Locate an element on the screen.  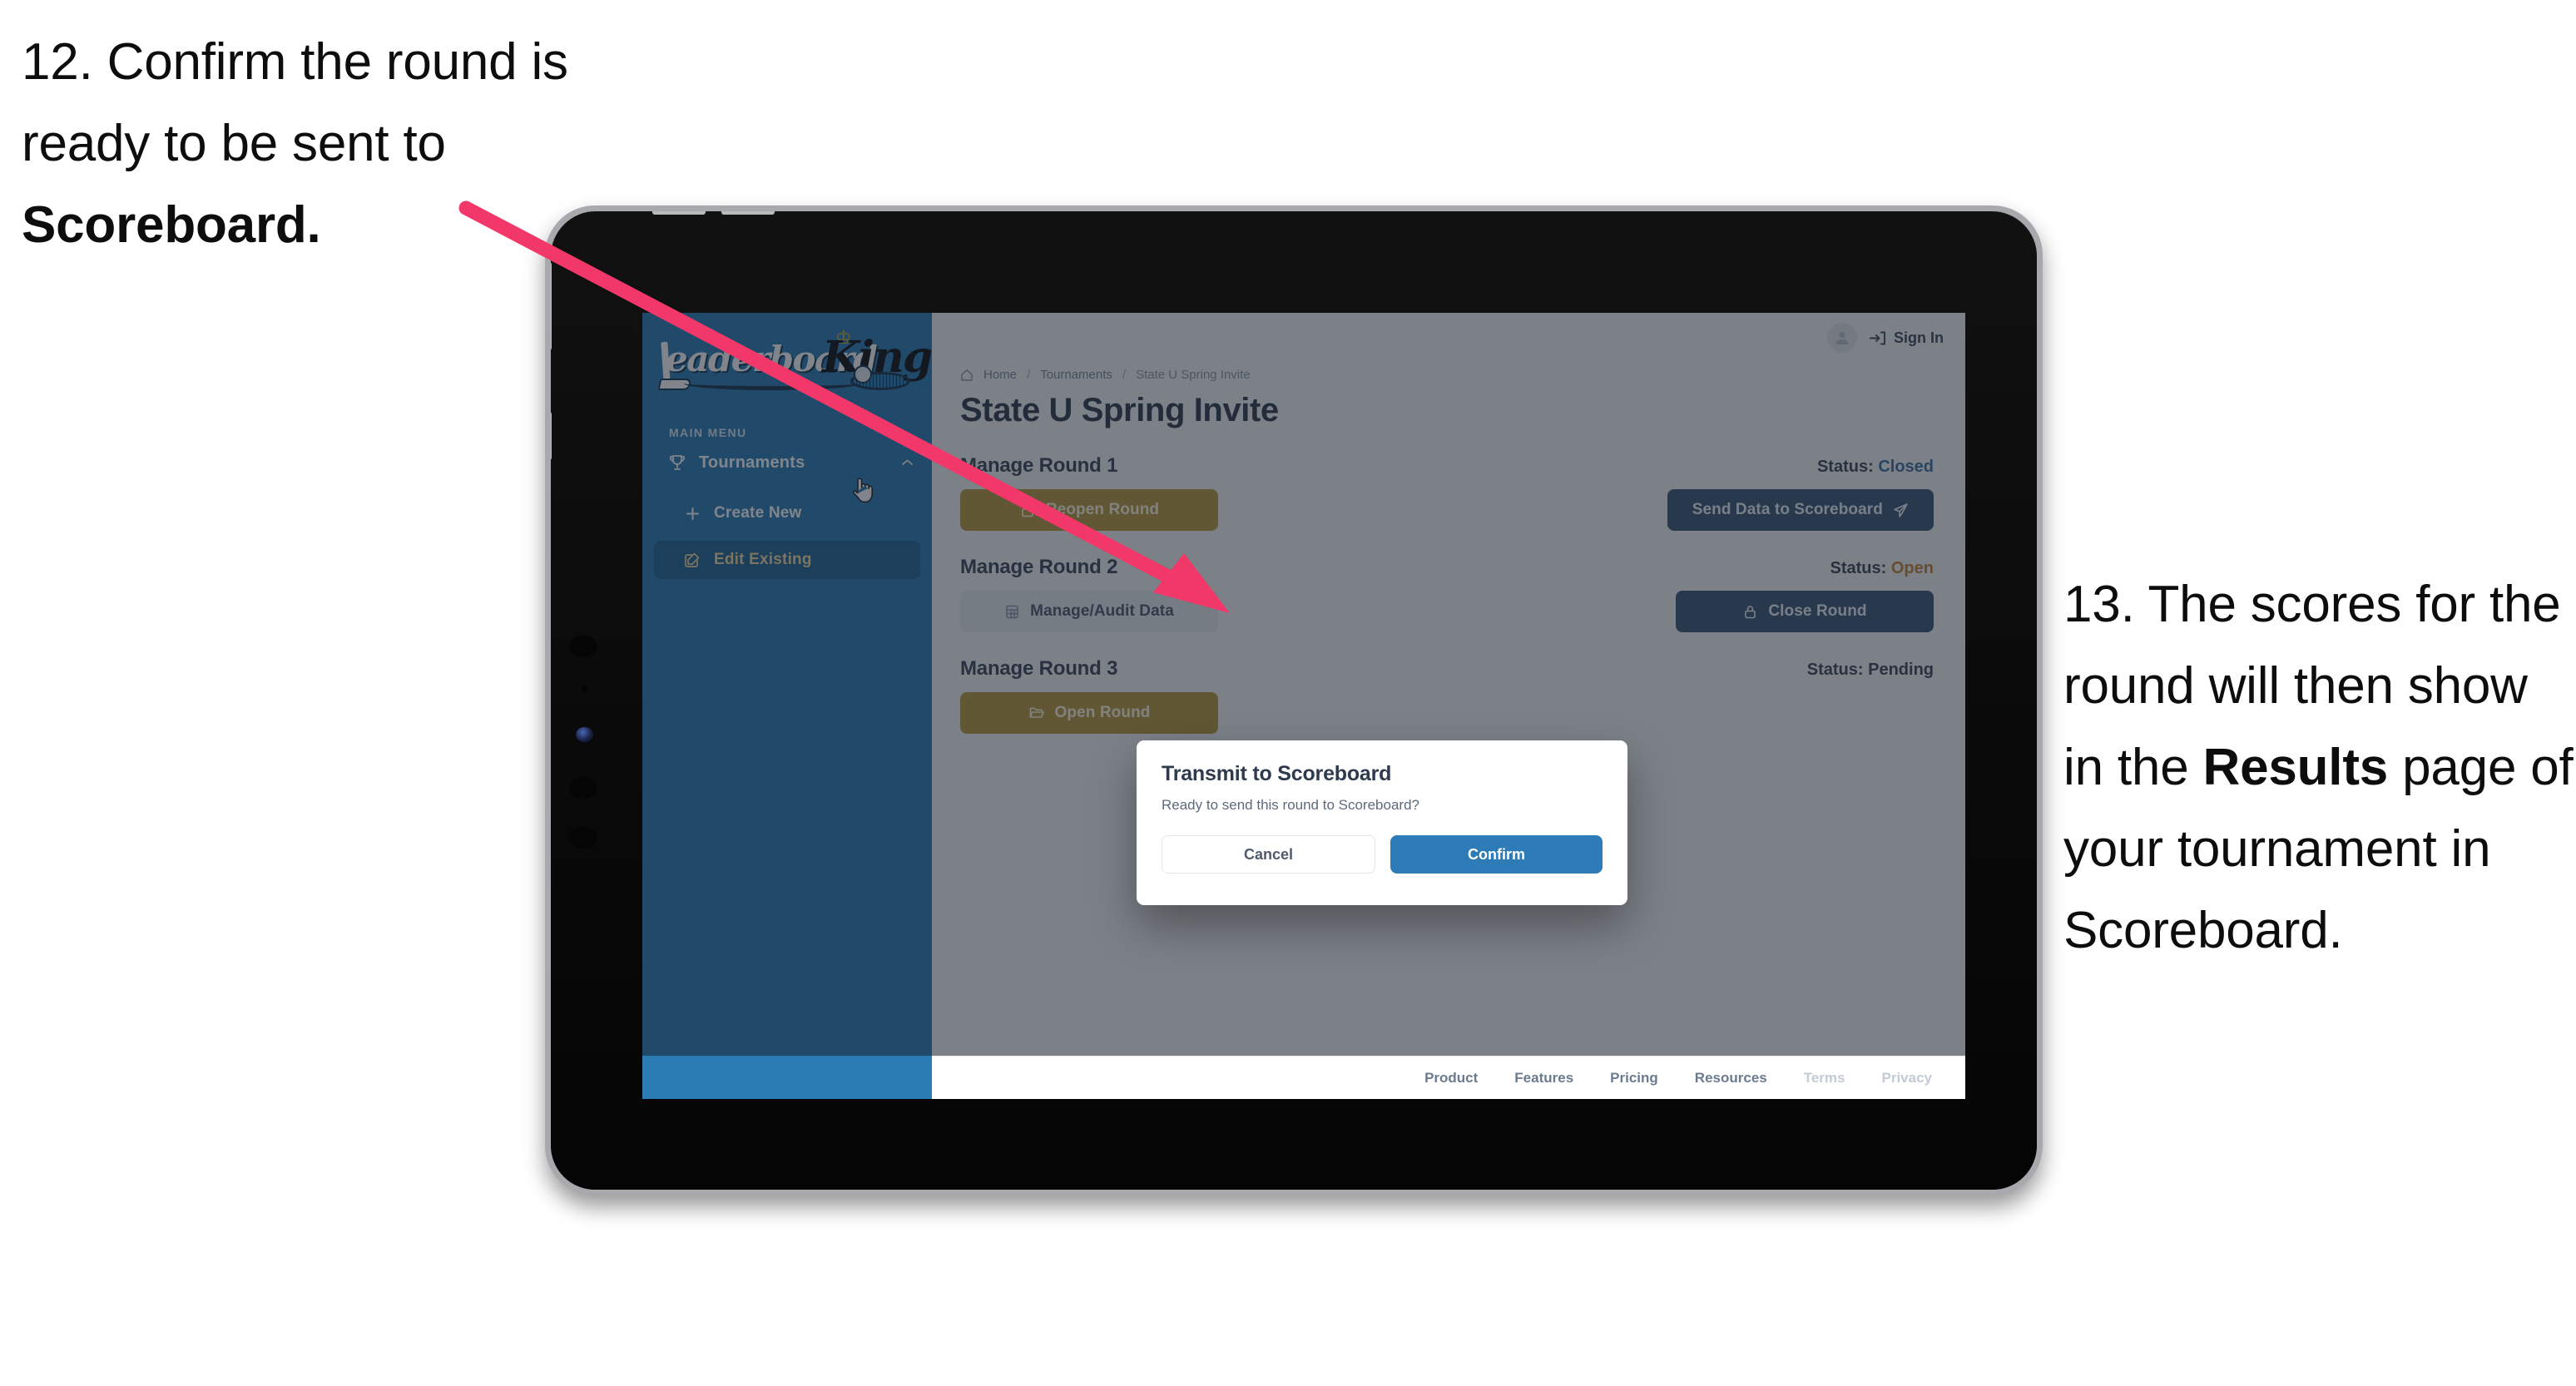
round-2-actions: Manage/Audit Data Close Round is located at coordinates (1447, 611).